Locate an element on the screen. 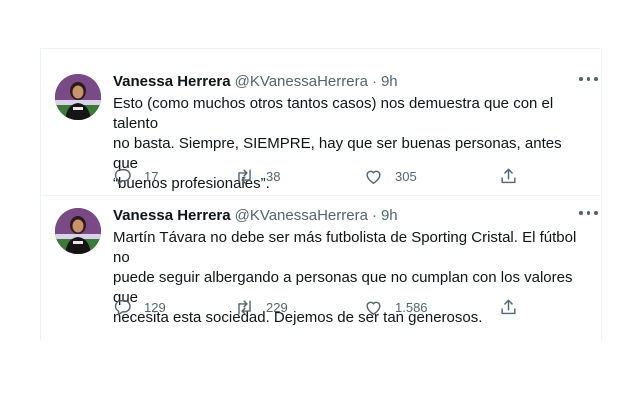 Image resolution: width=620 pixels, height=413 pixels. reply-count: 129 is located at coordinates (155, 307).